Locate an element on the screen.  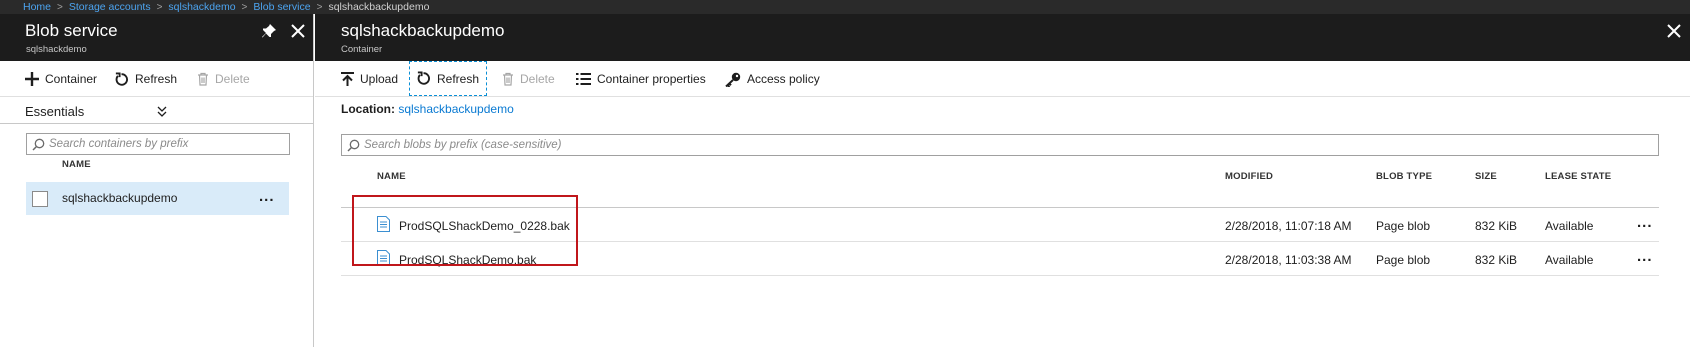
list-icon is located at coordinates (583, 79).